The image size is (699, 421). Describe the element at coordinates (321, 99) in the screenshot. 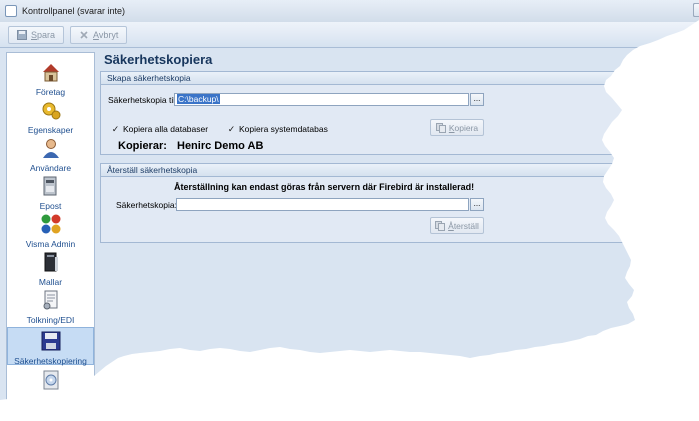

I see `backup-path-input: C:\backup\` at that location.